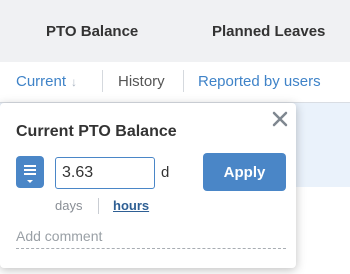 The height and width of the screenshot is (274, 350). I want to click on apply-button: Apply, so click(244, 172).